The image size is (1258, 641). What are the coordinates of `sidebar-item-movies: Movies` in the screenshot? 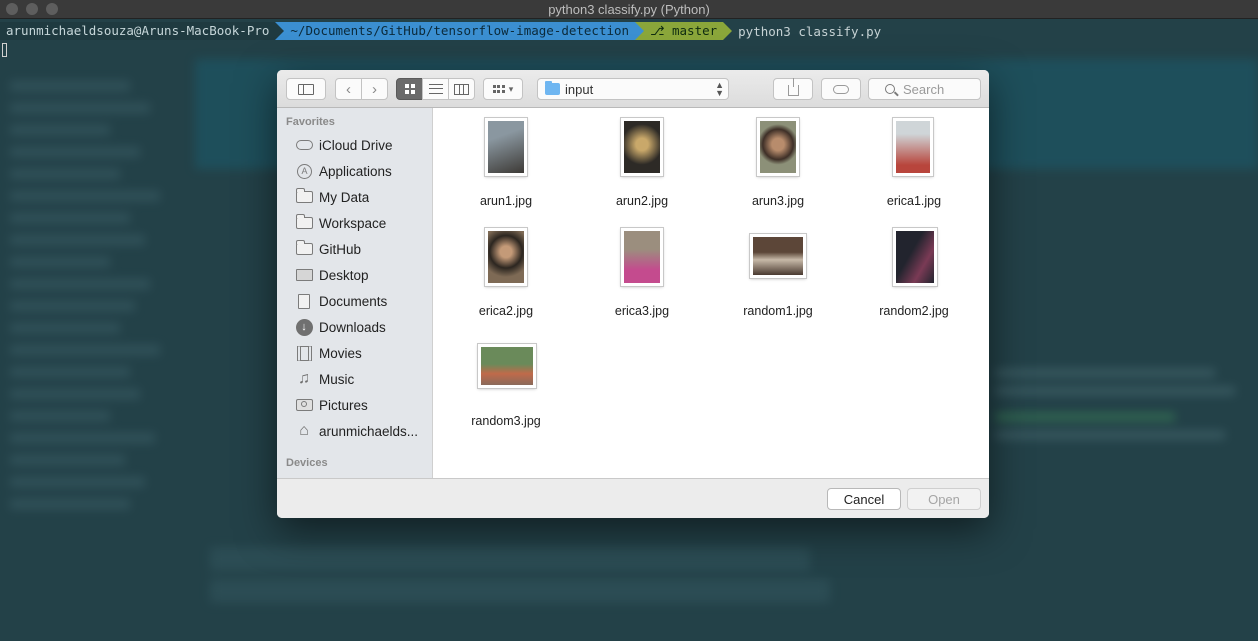 It's located at (355, 353).